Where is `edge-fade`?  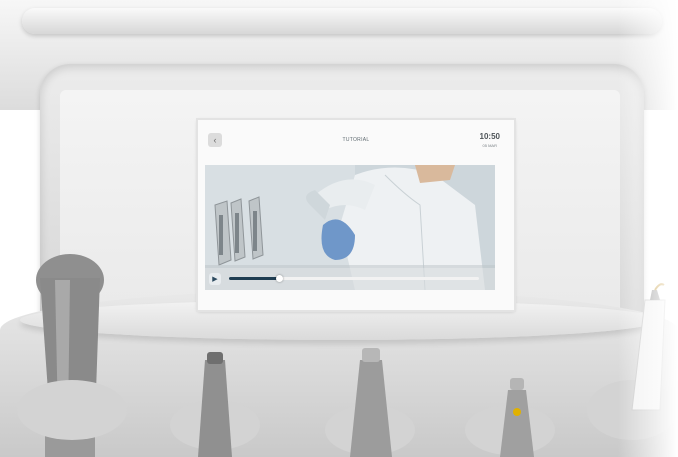
edge-fade is located at coordinates (648, 228).